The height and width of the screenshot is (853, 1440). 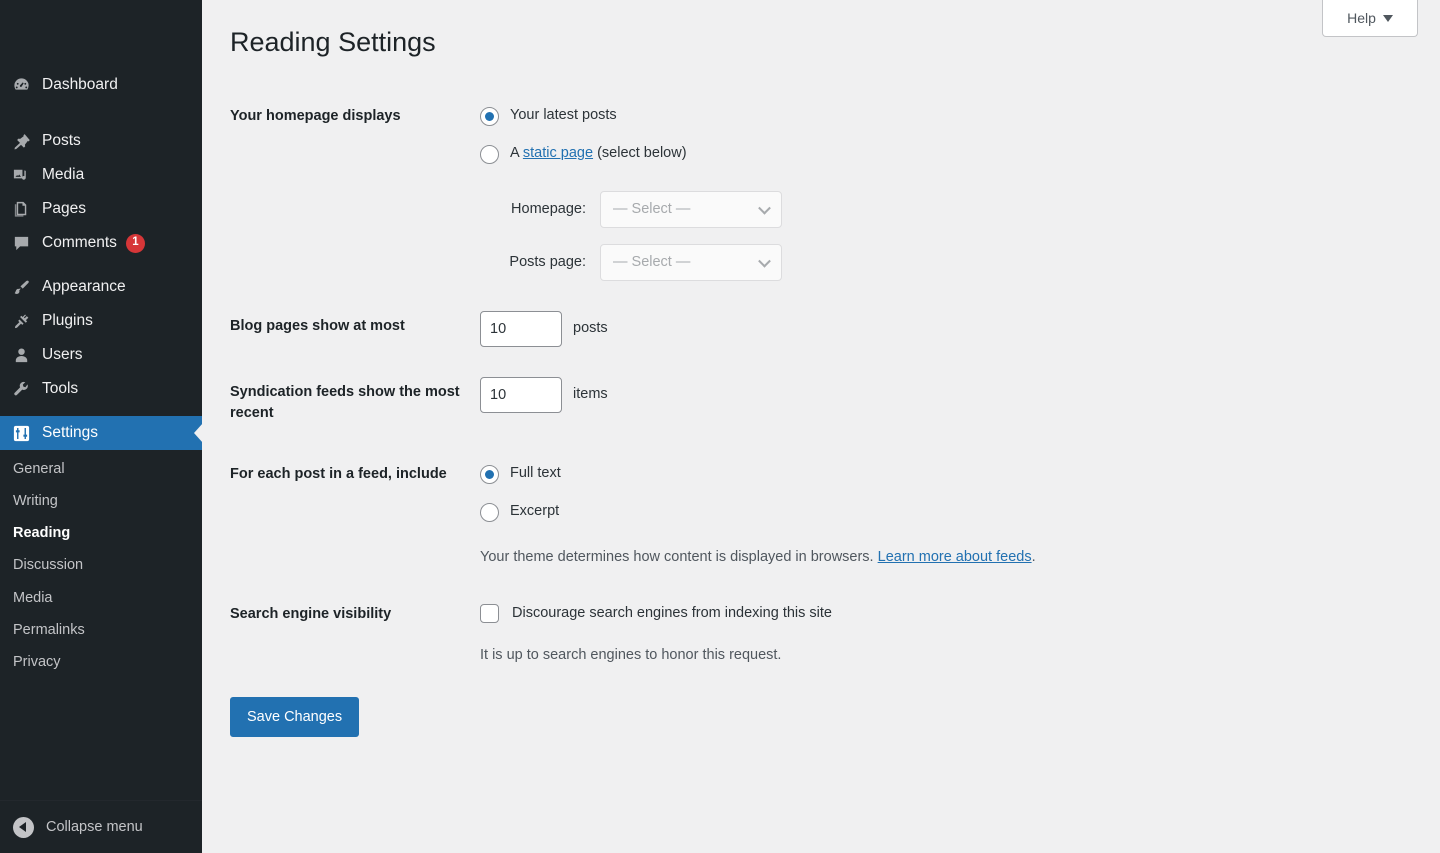 What do you see at coordinates (101, 662) in the screenshot?
I see `submenu-item-privacy: Privacy` at bounding box center [101, 662].